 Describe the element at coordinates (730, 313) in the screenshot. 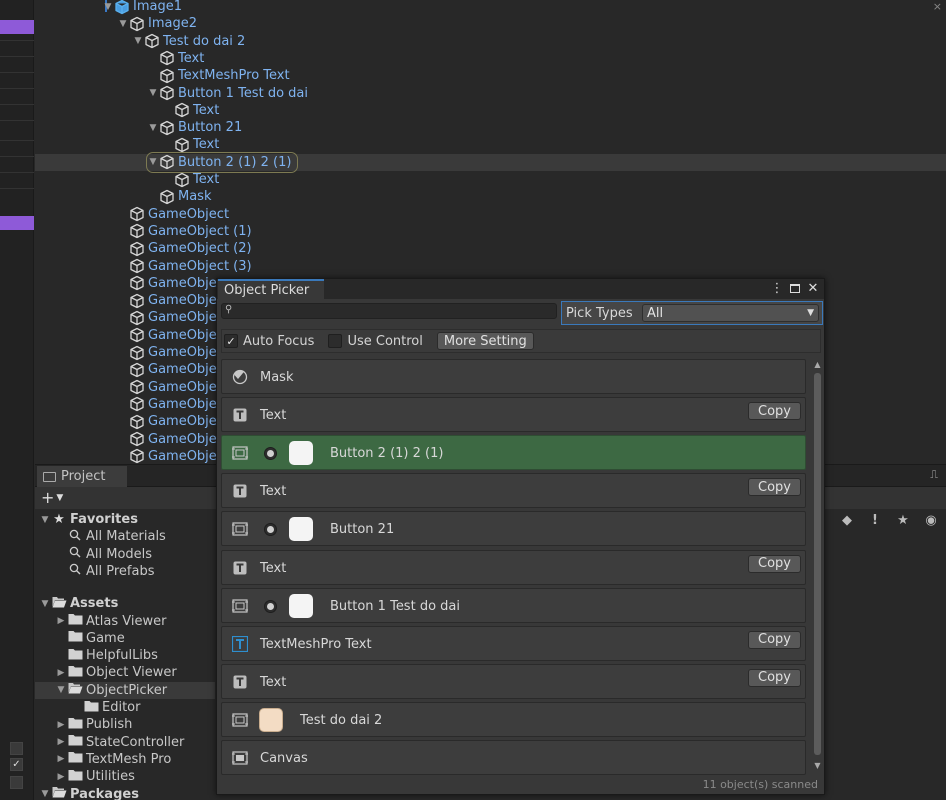

I see `pick-types-dropdown: All ▼` at that location.